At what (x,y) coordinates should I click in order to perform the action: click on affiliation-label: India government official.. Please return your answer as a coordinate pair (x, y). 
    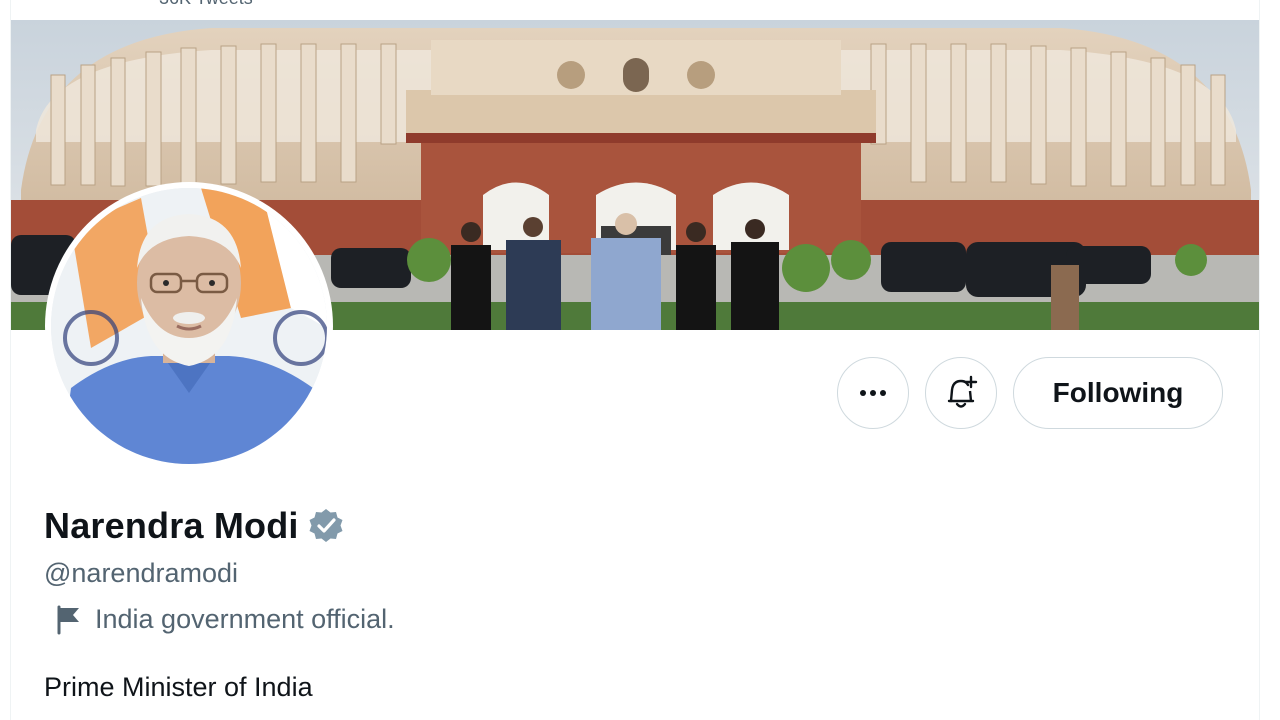
    Looking at the image, I should click on (225, 619).